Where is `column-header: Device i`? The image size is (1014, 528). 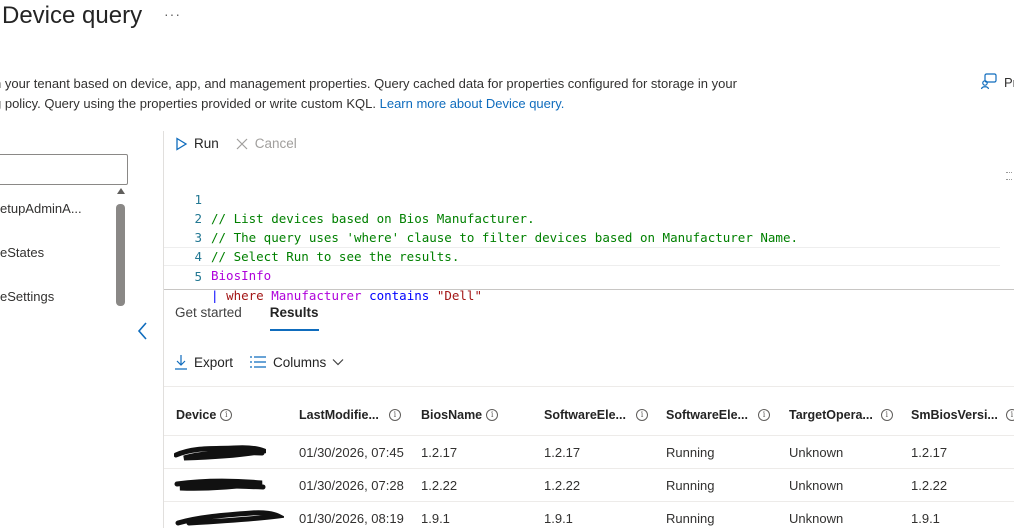
column-header: Device i is located at coordinates (204, 415).